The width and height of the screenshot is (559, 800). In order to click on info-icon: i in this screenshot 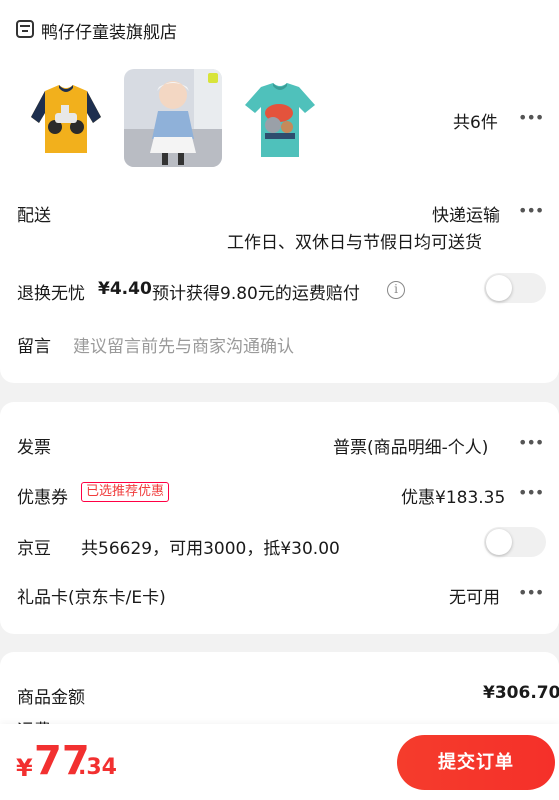, I will do `click(396, 290)`.